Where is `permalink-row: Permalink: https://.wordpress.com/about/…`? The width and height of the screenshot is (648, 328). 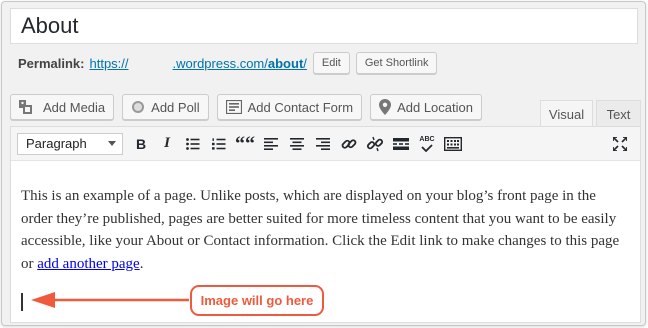
permalink-row: Permalink: https://.wordpress.com/about/… is located at coordinates (228, 63).